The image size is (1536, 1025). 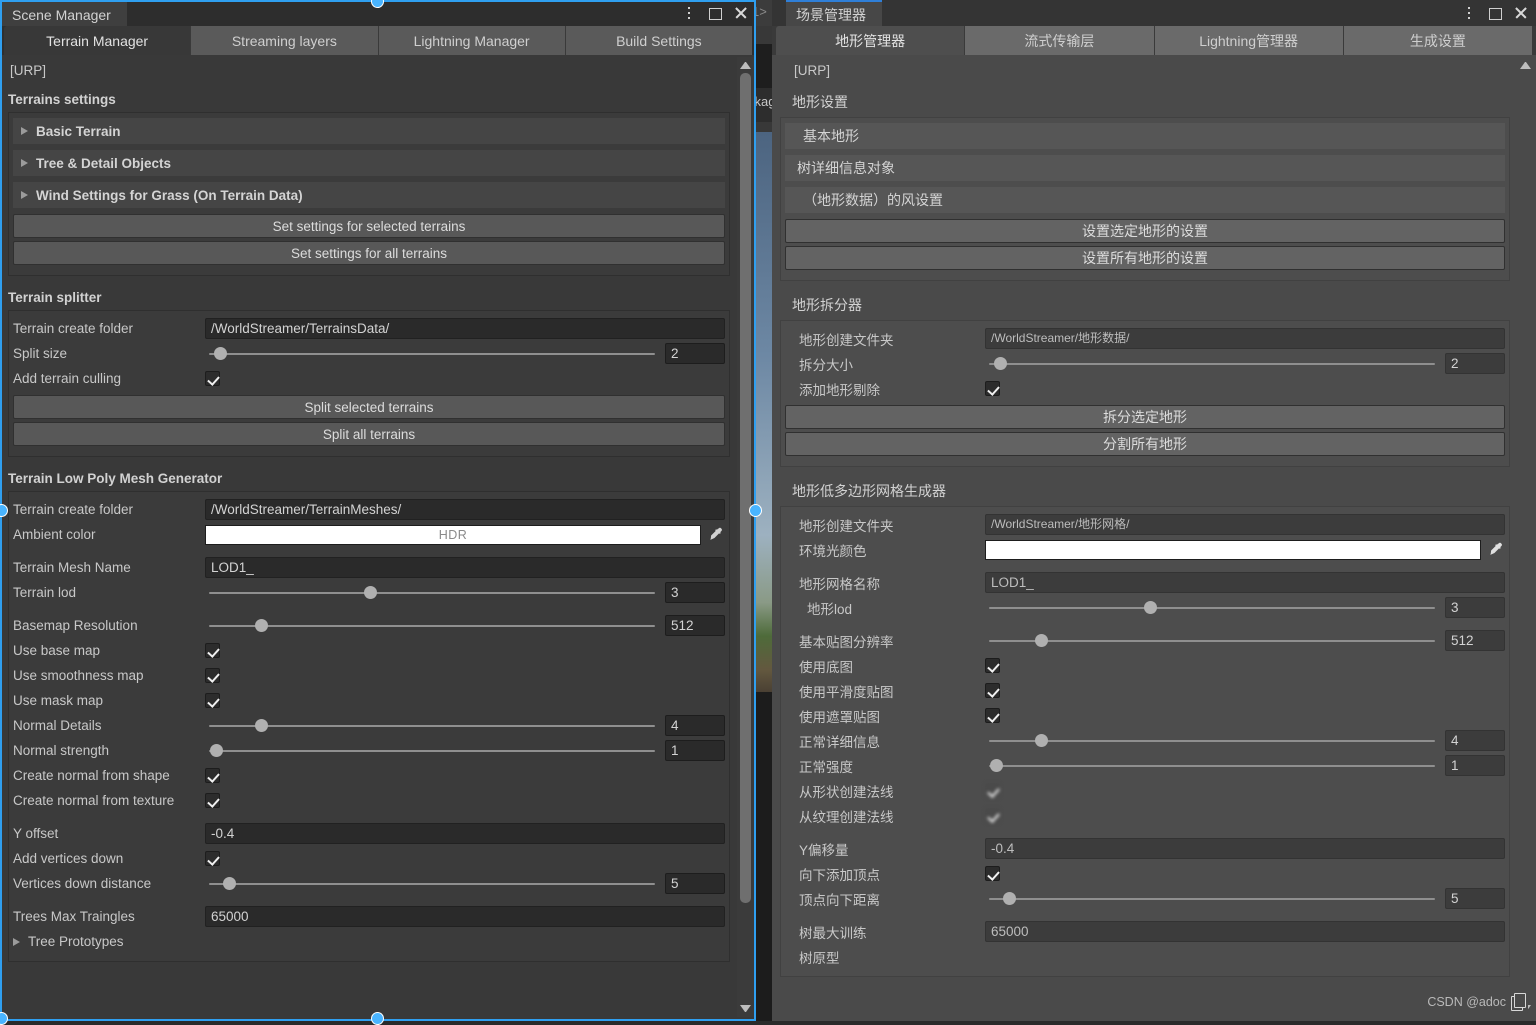 What do you see at coordinates (695, 353) in the screenshot?
I see `split-size-value: 2` at bounding box center [695, 353].